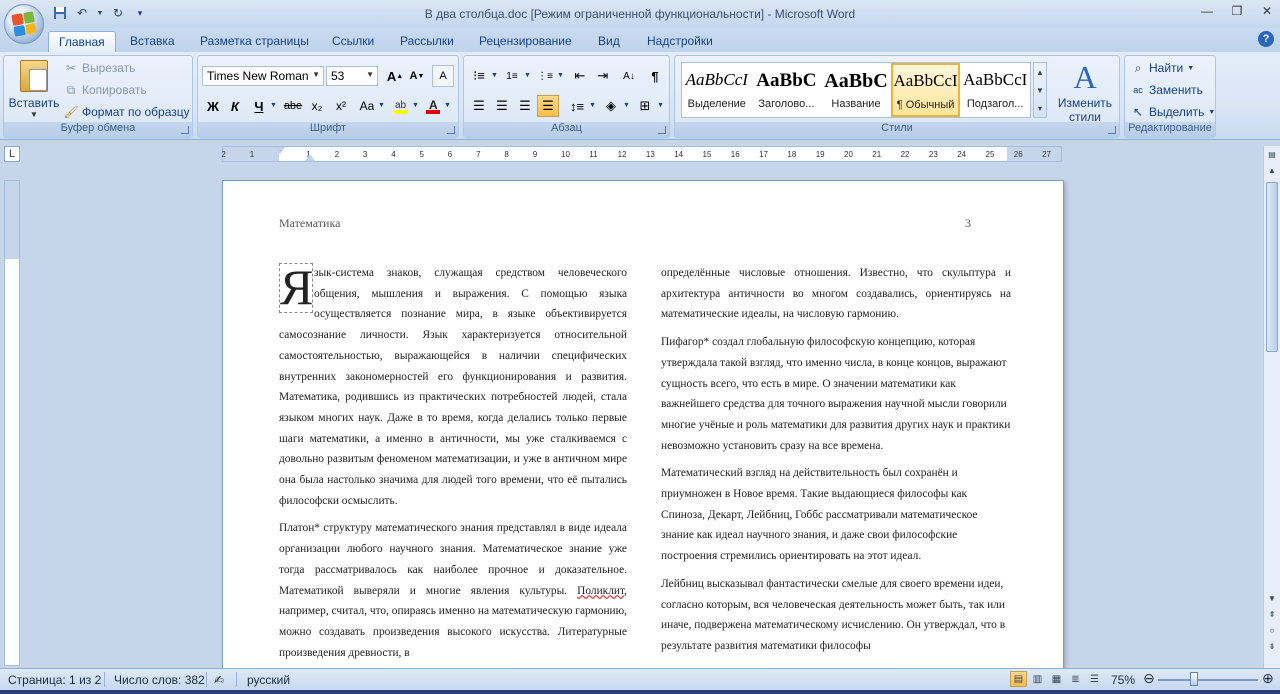 The height and width of the screenshot is (694, 1280). What do you see at coordinates (427, 41) in the screenshot?
I see `tab-mailings: Рассылки` at bounding box center [427, 41].